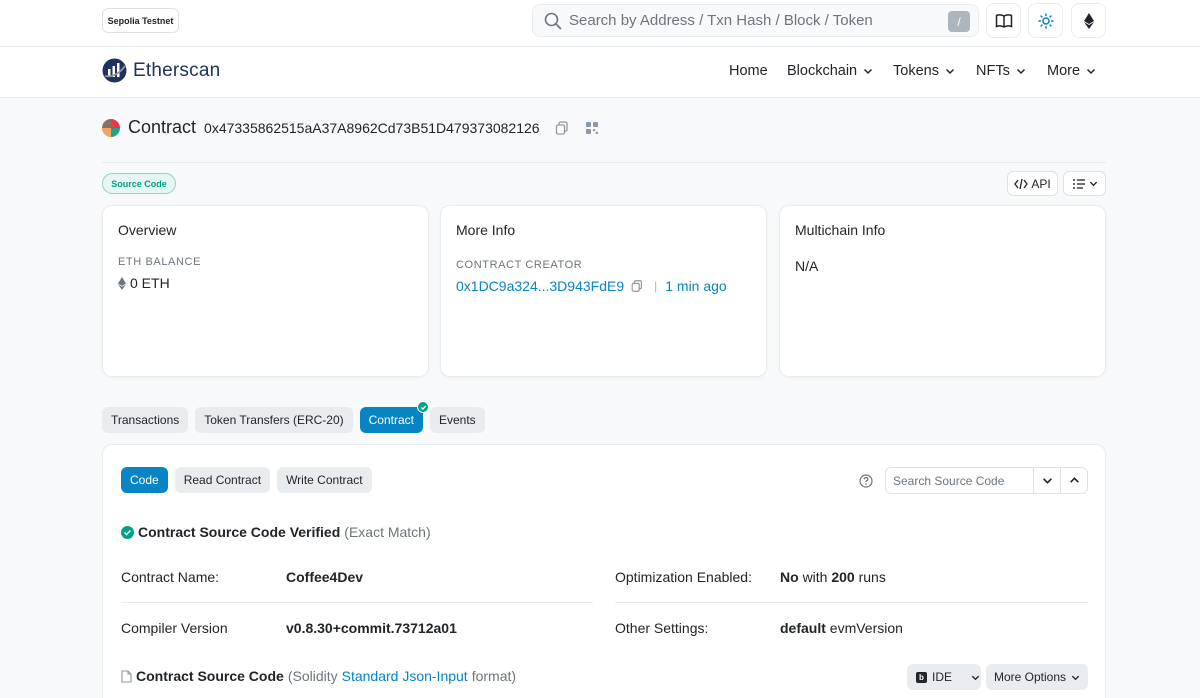  I want to click on nav-home: Home, so click(748, 71).